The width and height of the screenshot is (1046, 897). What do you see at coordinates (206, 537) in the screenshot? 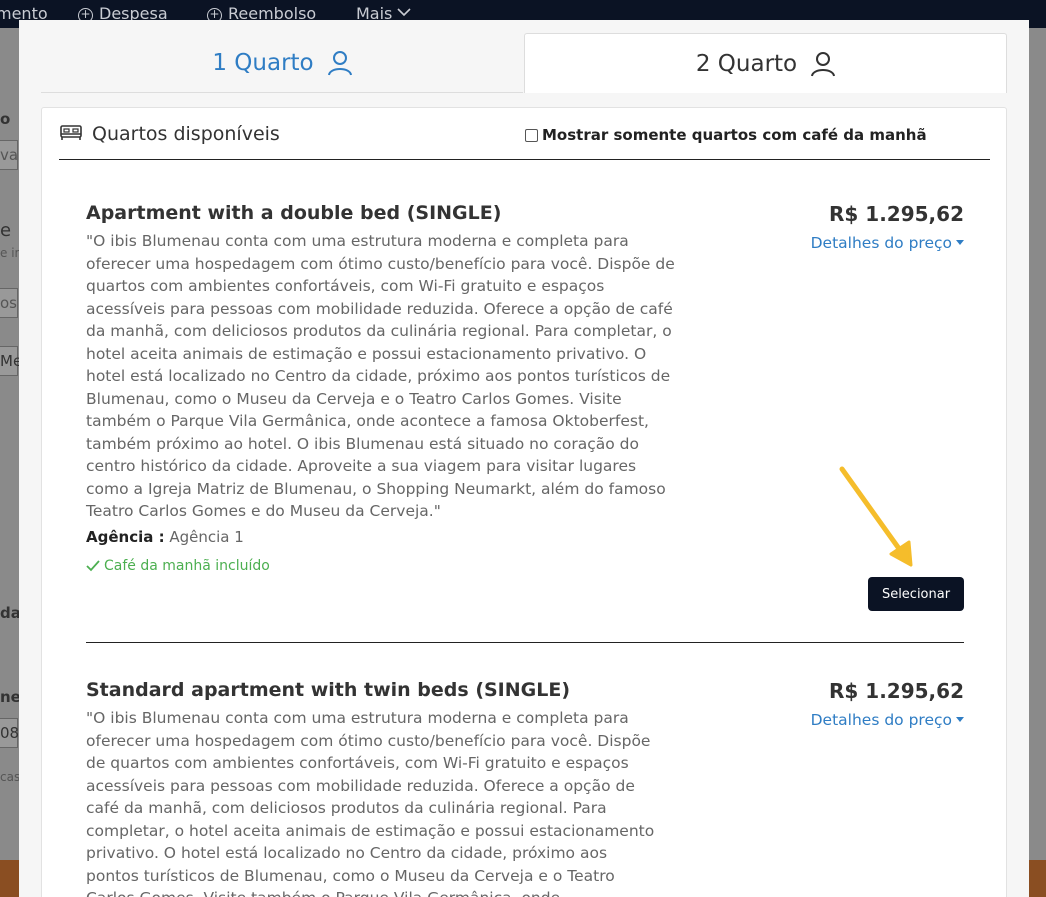
I see `agency-value: Agência 1` at bounding box center [206, 537].